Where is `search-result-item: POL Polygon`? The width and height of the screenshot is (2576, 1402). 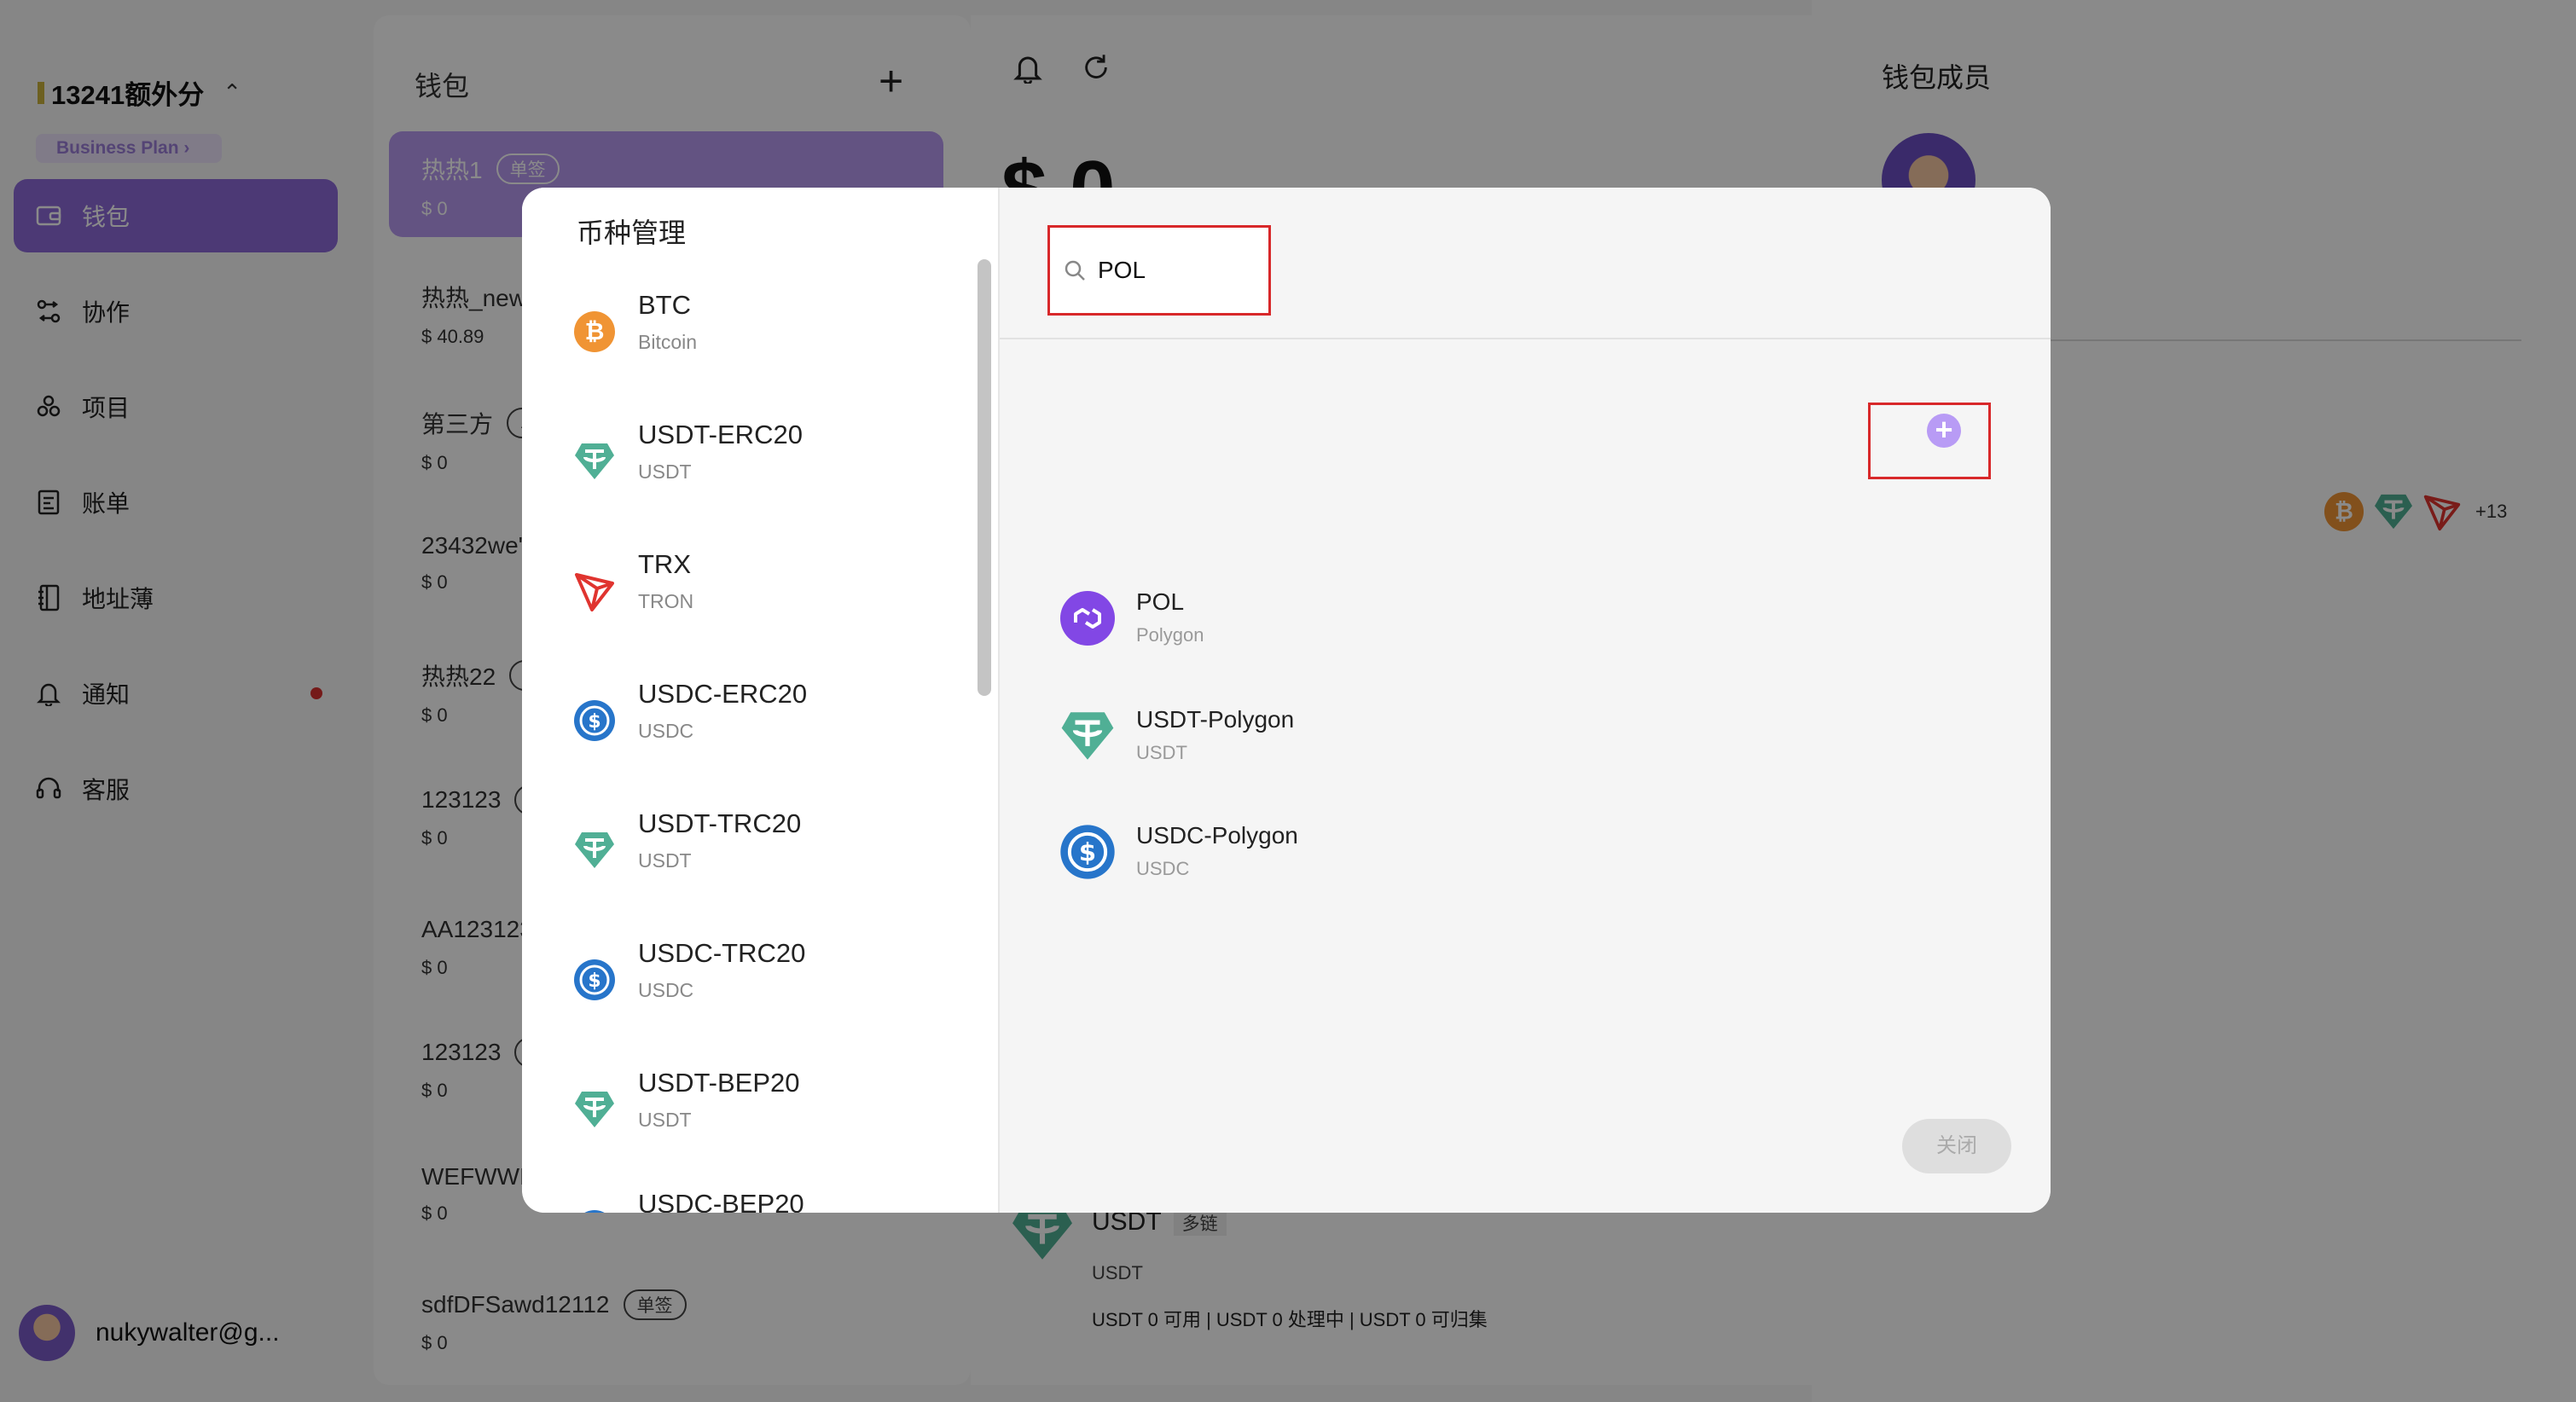
search-result-item: POL Polygon is located at coordinates (1525, 619).